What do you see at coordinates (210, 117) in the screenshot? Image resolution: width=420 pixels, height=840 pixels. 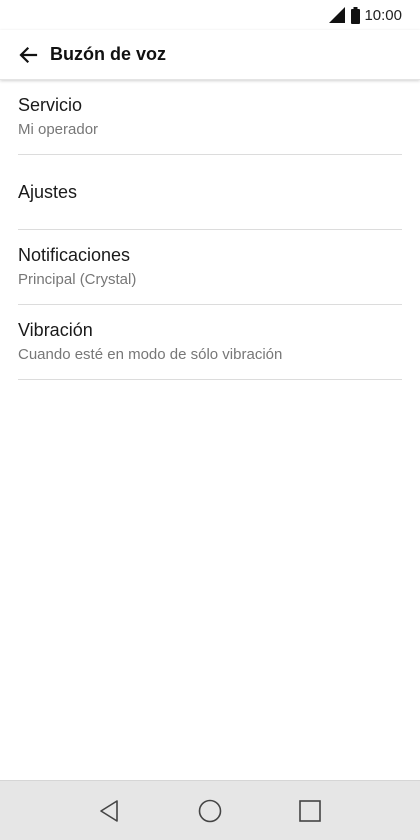 I see `settings-item-servicio: Servicio Mi operador` at bounding box center [210, 117].